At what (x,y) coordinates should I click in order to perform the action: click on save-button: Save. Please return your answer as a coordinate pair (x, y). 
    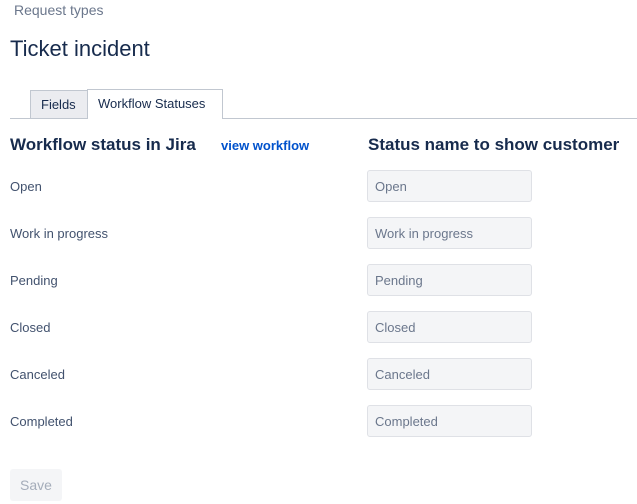
    Looking at the image, I should click on (36, 485).